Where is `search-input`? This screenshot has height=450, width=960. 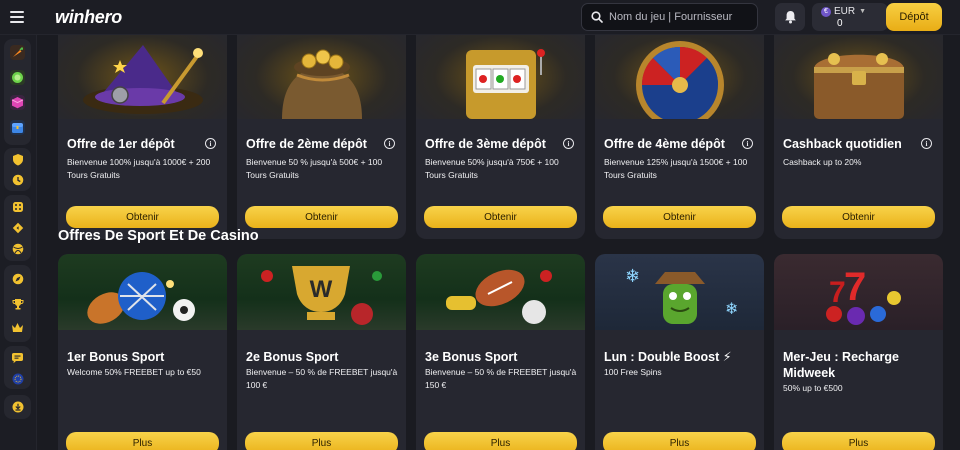
search-input is located at coordinates (681, 17).